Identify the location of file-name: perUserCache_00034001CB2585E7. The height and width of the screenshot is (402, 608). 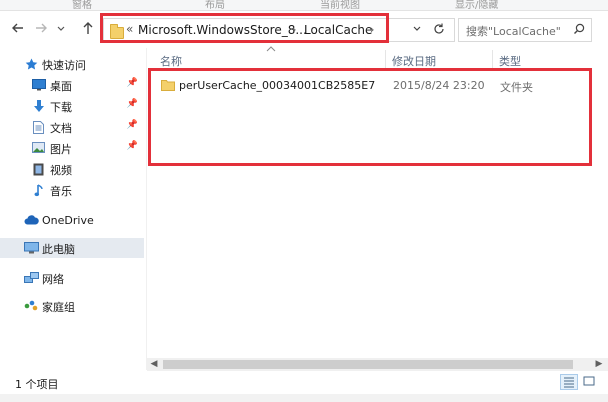
(277, 85).